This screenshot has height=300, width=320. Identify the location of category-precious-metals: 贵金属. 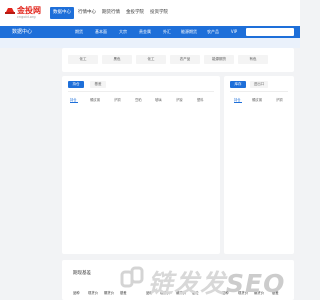
(145, 32).